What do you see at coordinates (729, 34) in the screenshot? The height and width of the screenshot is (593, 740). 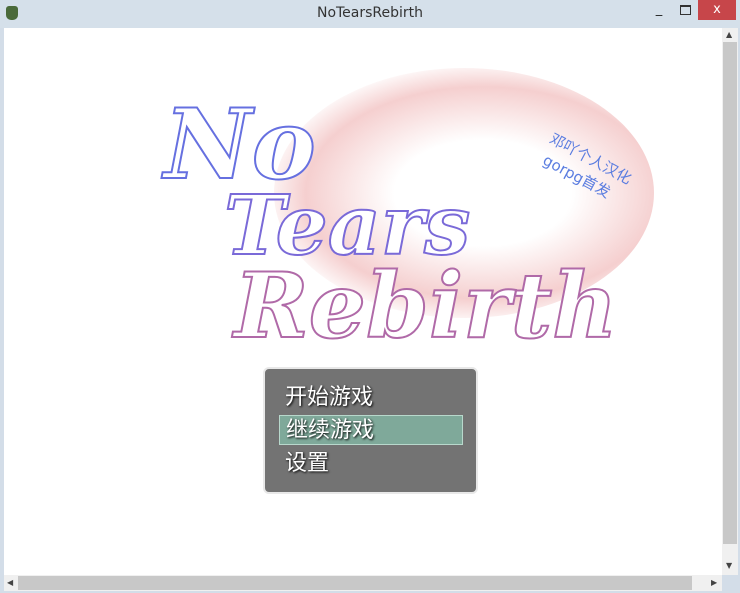 I see `scroll-up-icon: ▲` at bounding box center [729, 34].